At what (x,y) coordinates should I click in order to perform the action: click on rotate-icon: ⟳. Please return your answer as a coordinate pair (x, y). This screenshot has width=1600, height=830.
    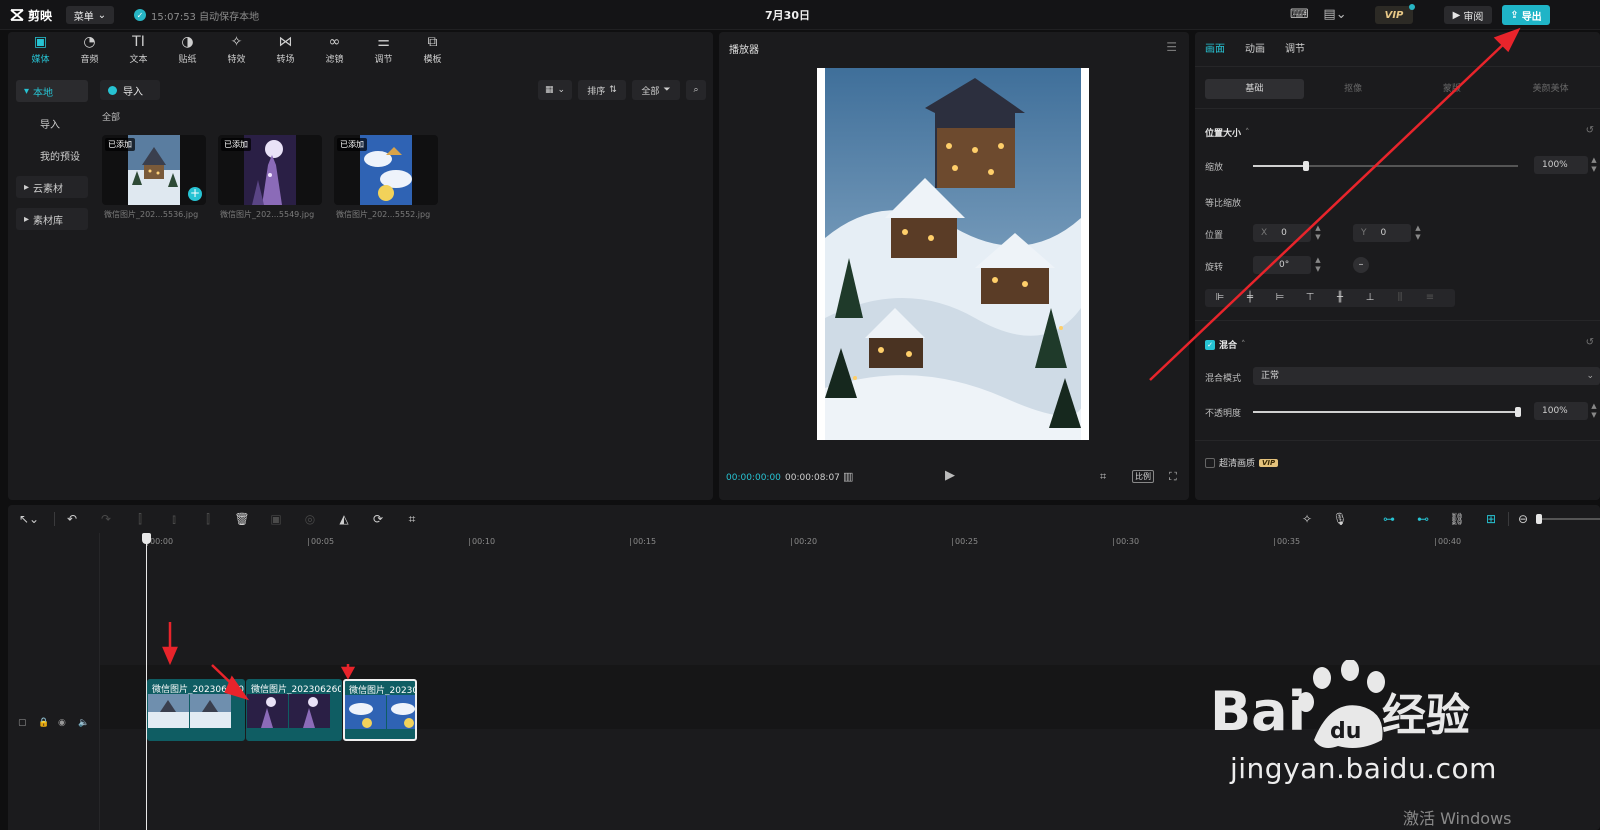
    Looking at the image, I should click on (378, 519).